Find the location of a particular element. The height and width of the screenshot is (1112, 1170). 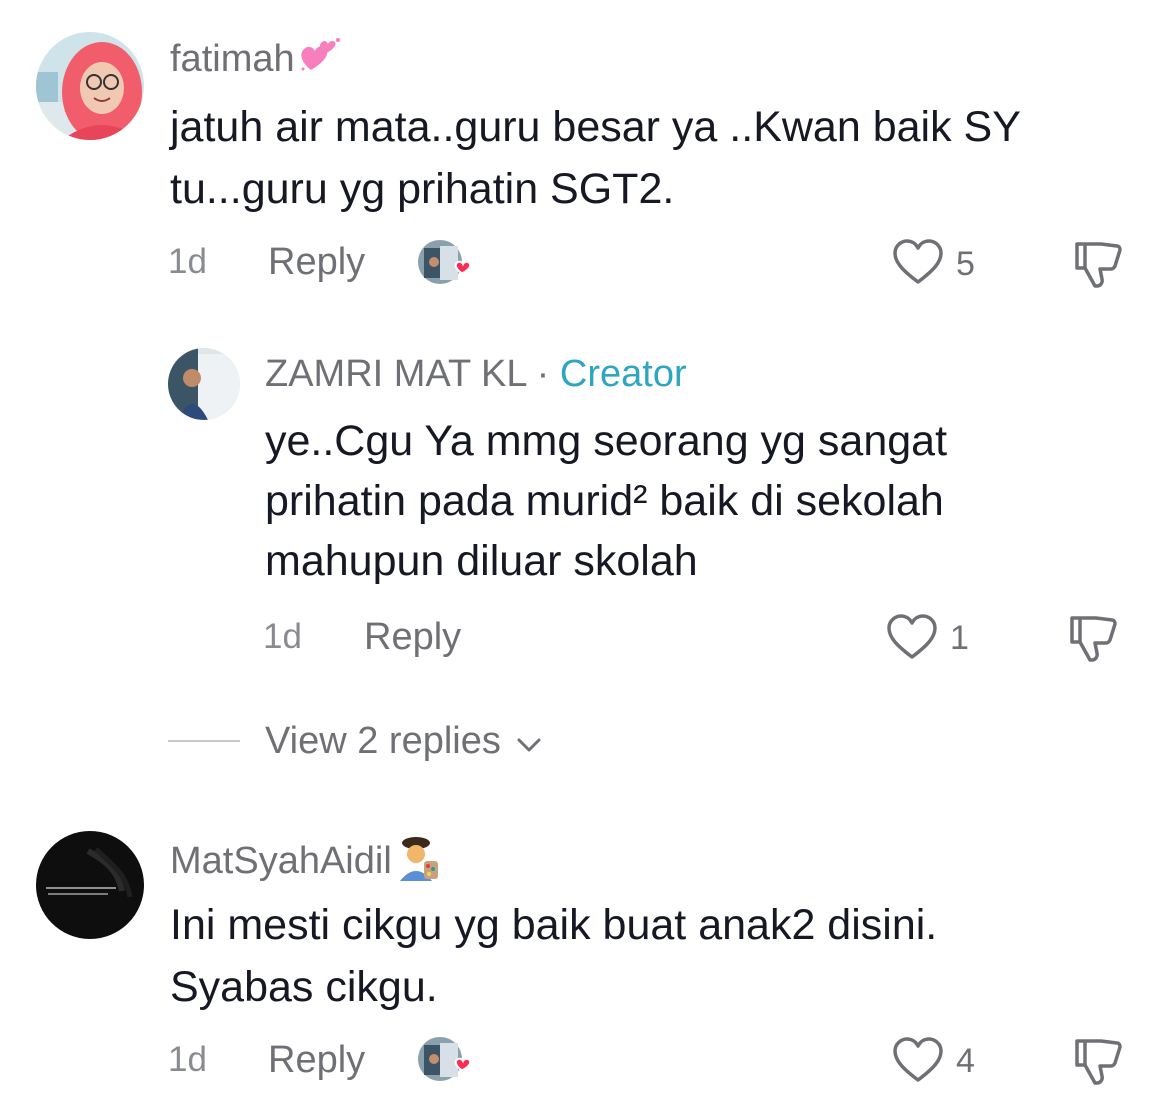

view-replies-button: View 2 replies is located at coordinates (404, 742).